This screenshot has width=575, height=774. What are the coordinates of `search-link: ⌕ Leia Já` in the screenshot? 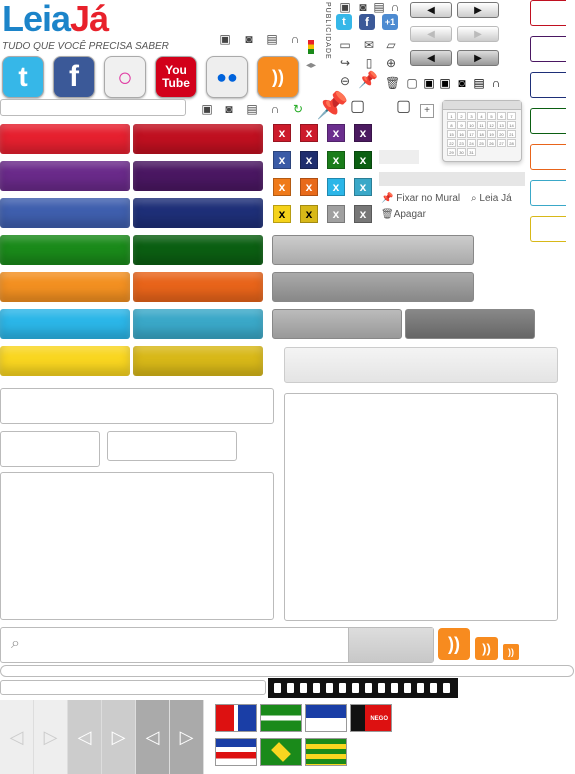 It's located at (491, 198).